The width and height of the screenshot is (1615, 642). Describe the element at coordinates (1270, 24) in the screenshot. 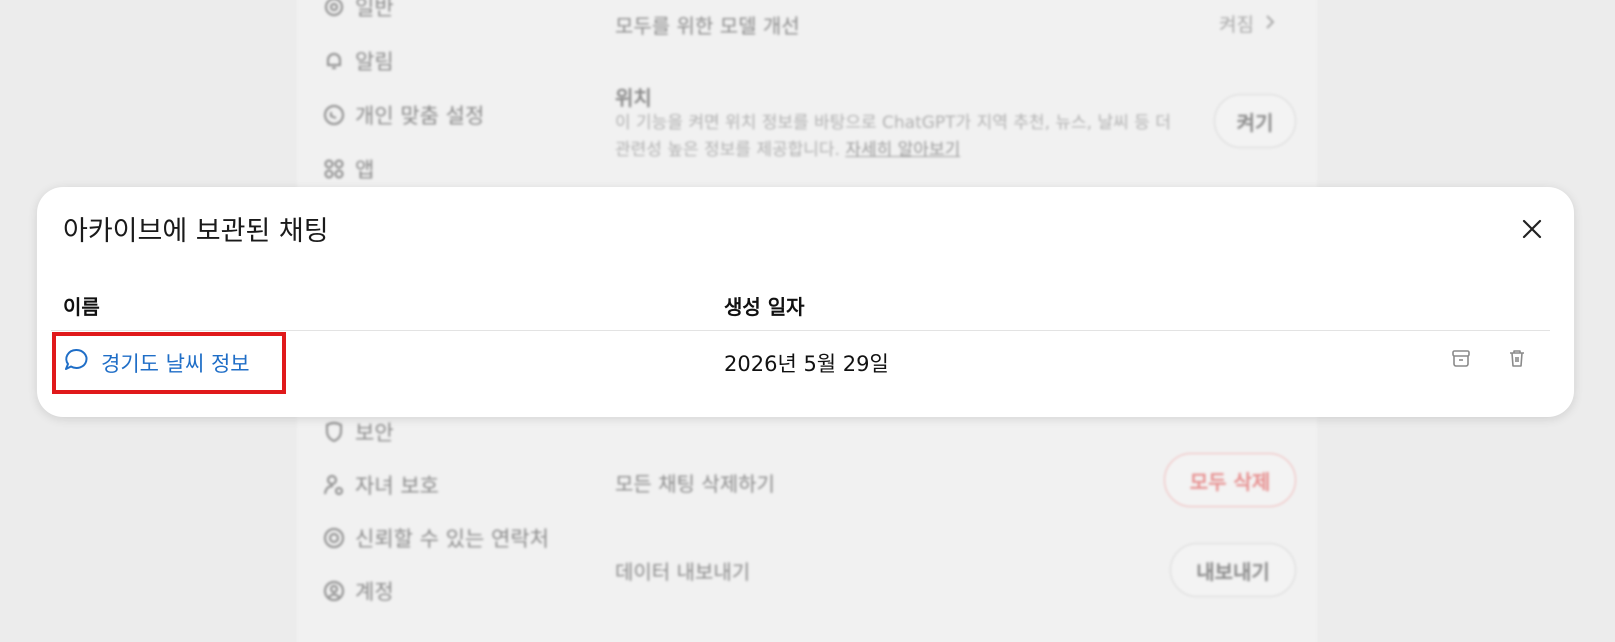

I see `chevron-right-icon` at that location.